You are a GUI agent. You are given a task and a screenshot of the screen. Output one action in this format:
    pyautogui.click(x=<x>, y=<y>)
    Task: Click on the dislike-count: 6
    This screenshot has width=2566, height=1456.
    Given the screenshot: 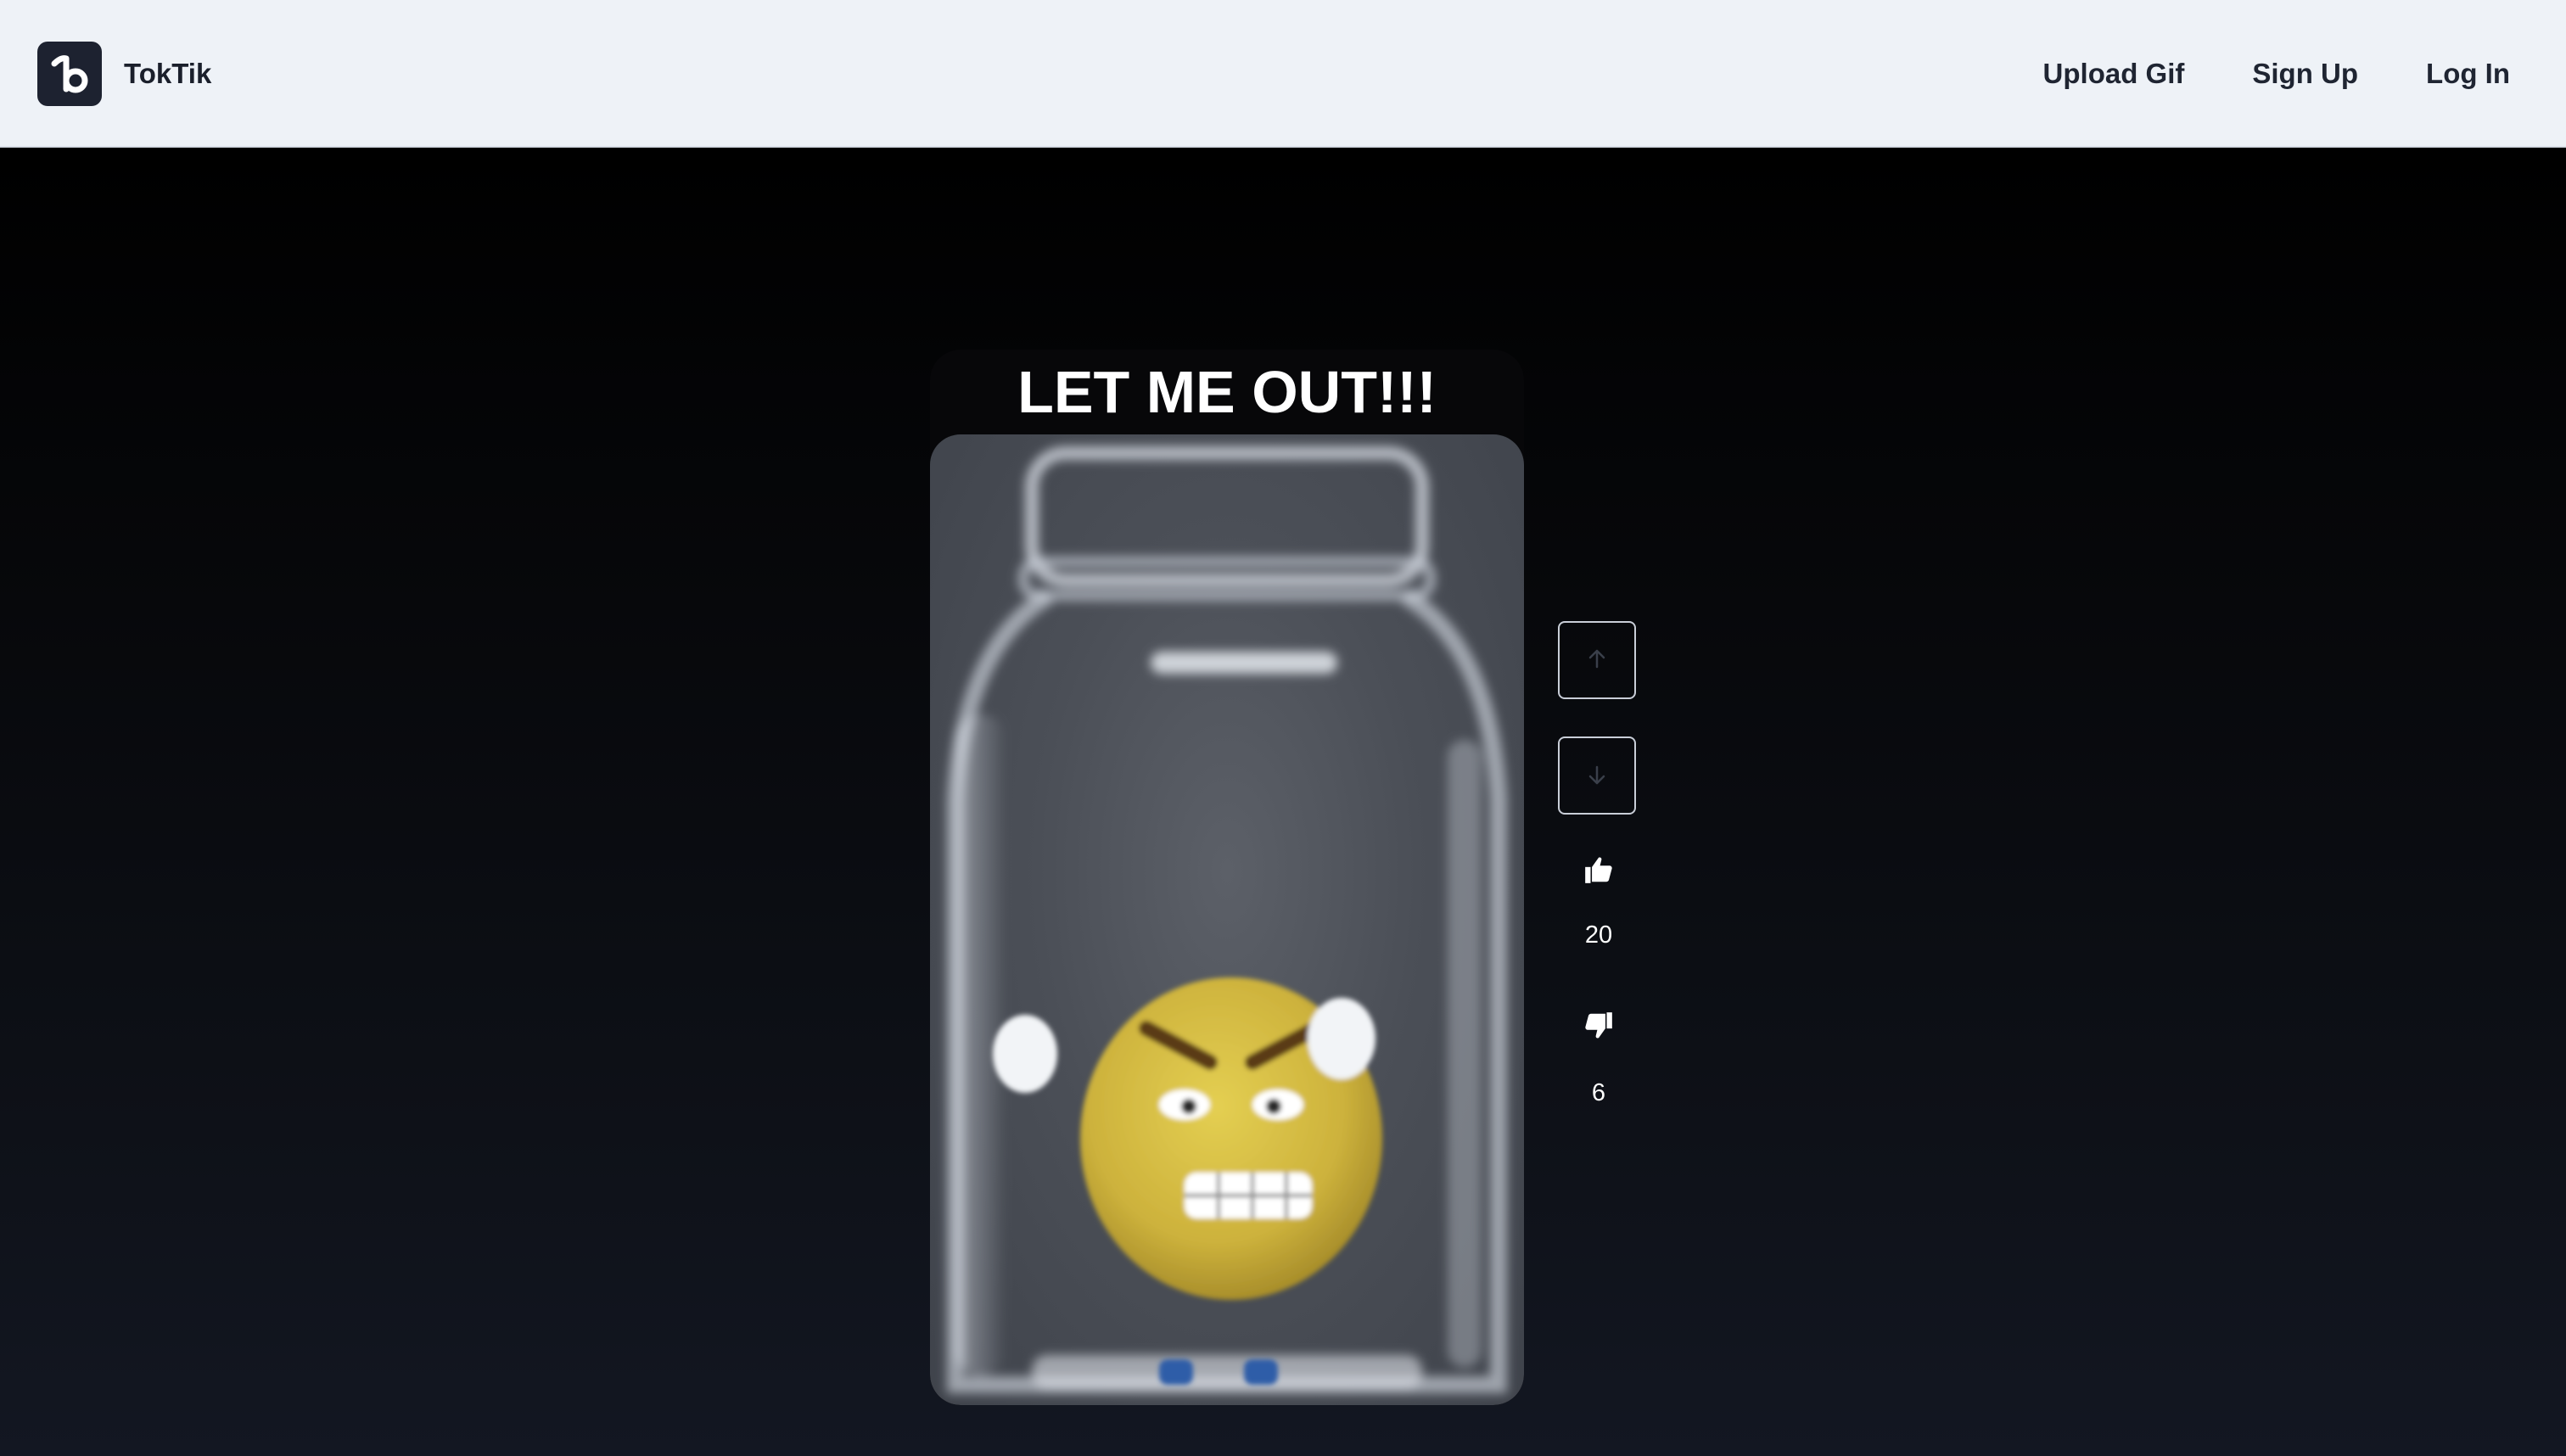 What is the action you would take?
    pyautogui.click(x=1598, y=1092)
    